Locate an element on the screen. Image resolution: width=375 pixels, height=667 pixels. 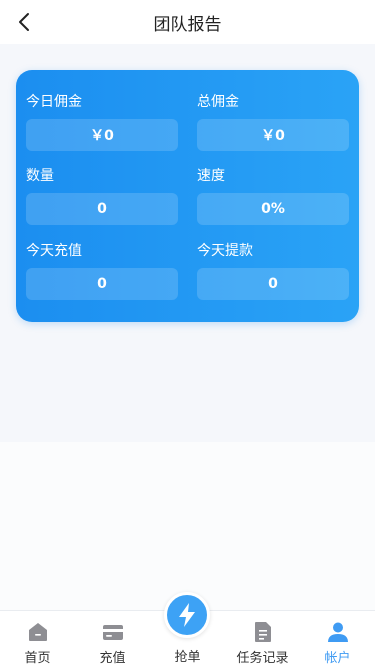
document-icon is located at coordinates (263, 632).